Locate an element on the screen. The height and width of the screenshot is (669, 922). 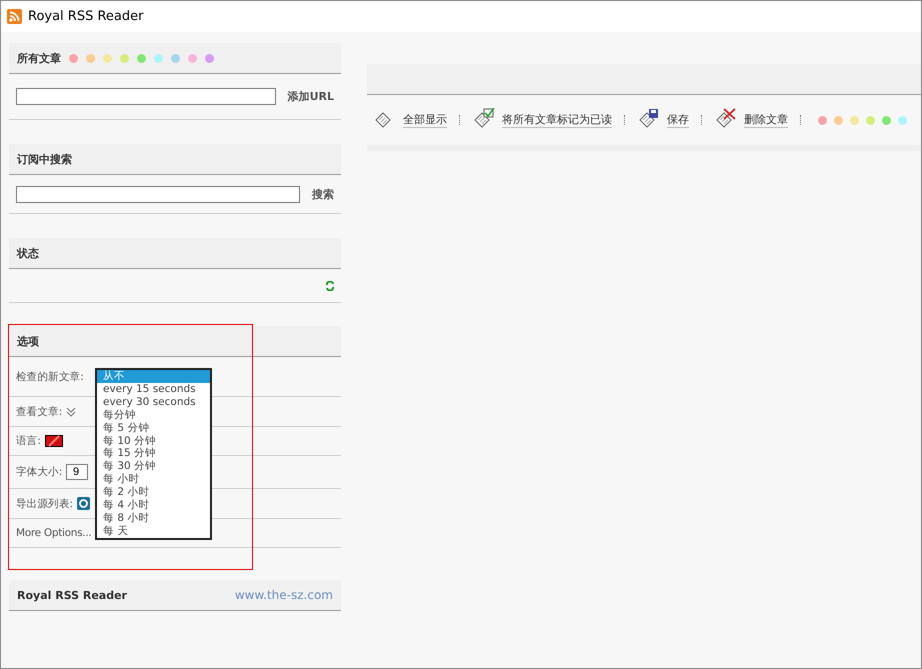
flag-icon is located at coordinates (53, 441).